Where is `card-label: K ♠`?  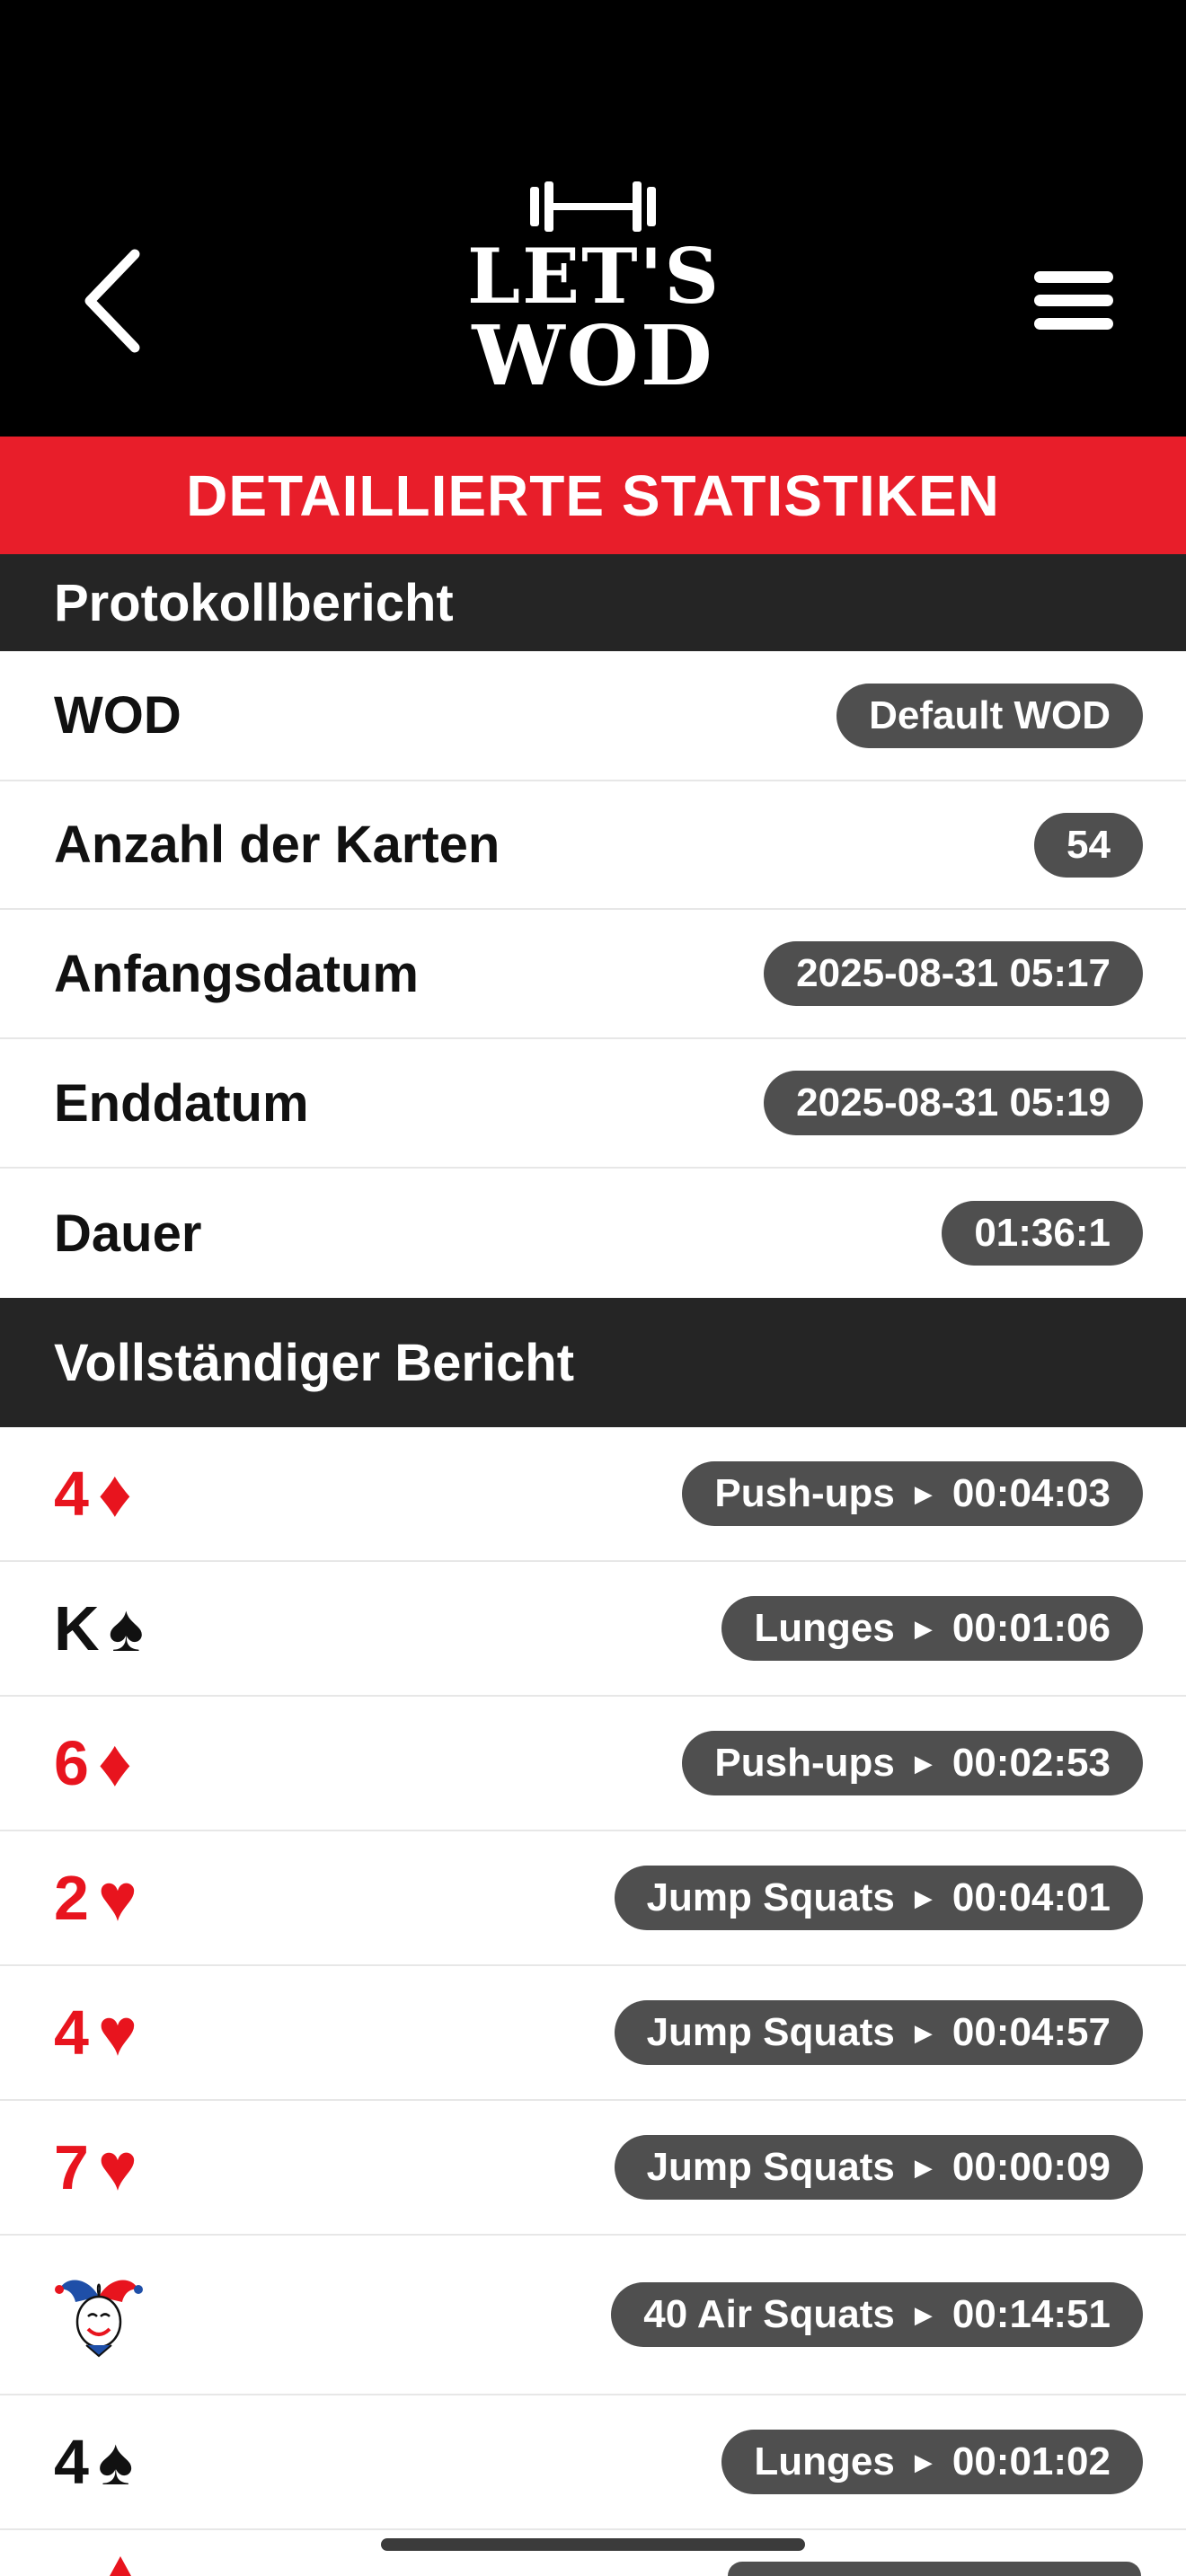
card-label: K ♠ is located at coordinates (99, 1628).